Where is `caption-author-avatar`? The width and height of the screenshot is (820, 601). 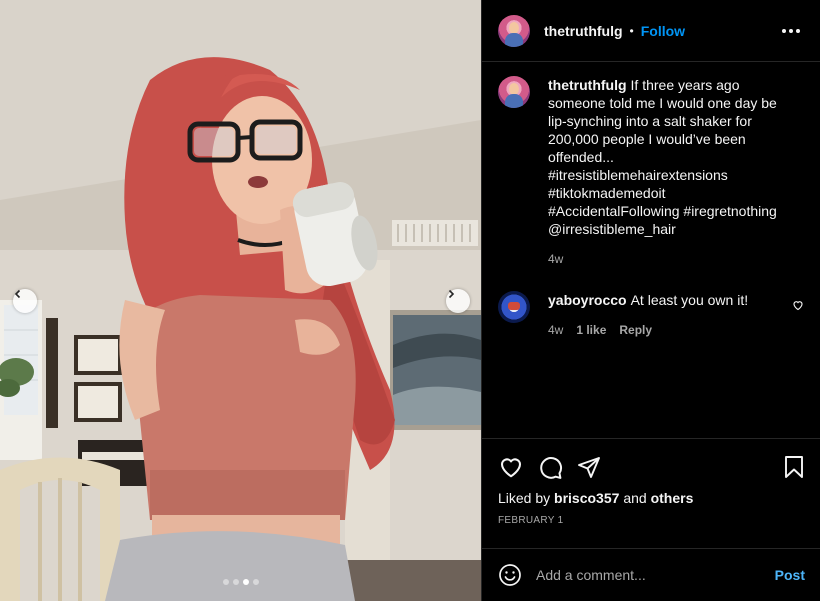
caption-author-avatar is located at coordinates (514, 92).